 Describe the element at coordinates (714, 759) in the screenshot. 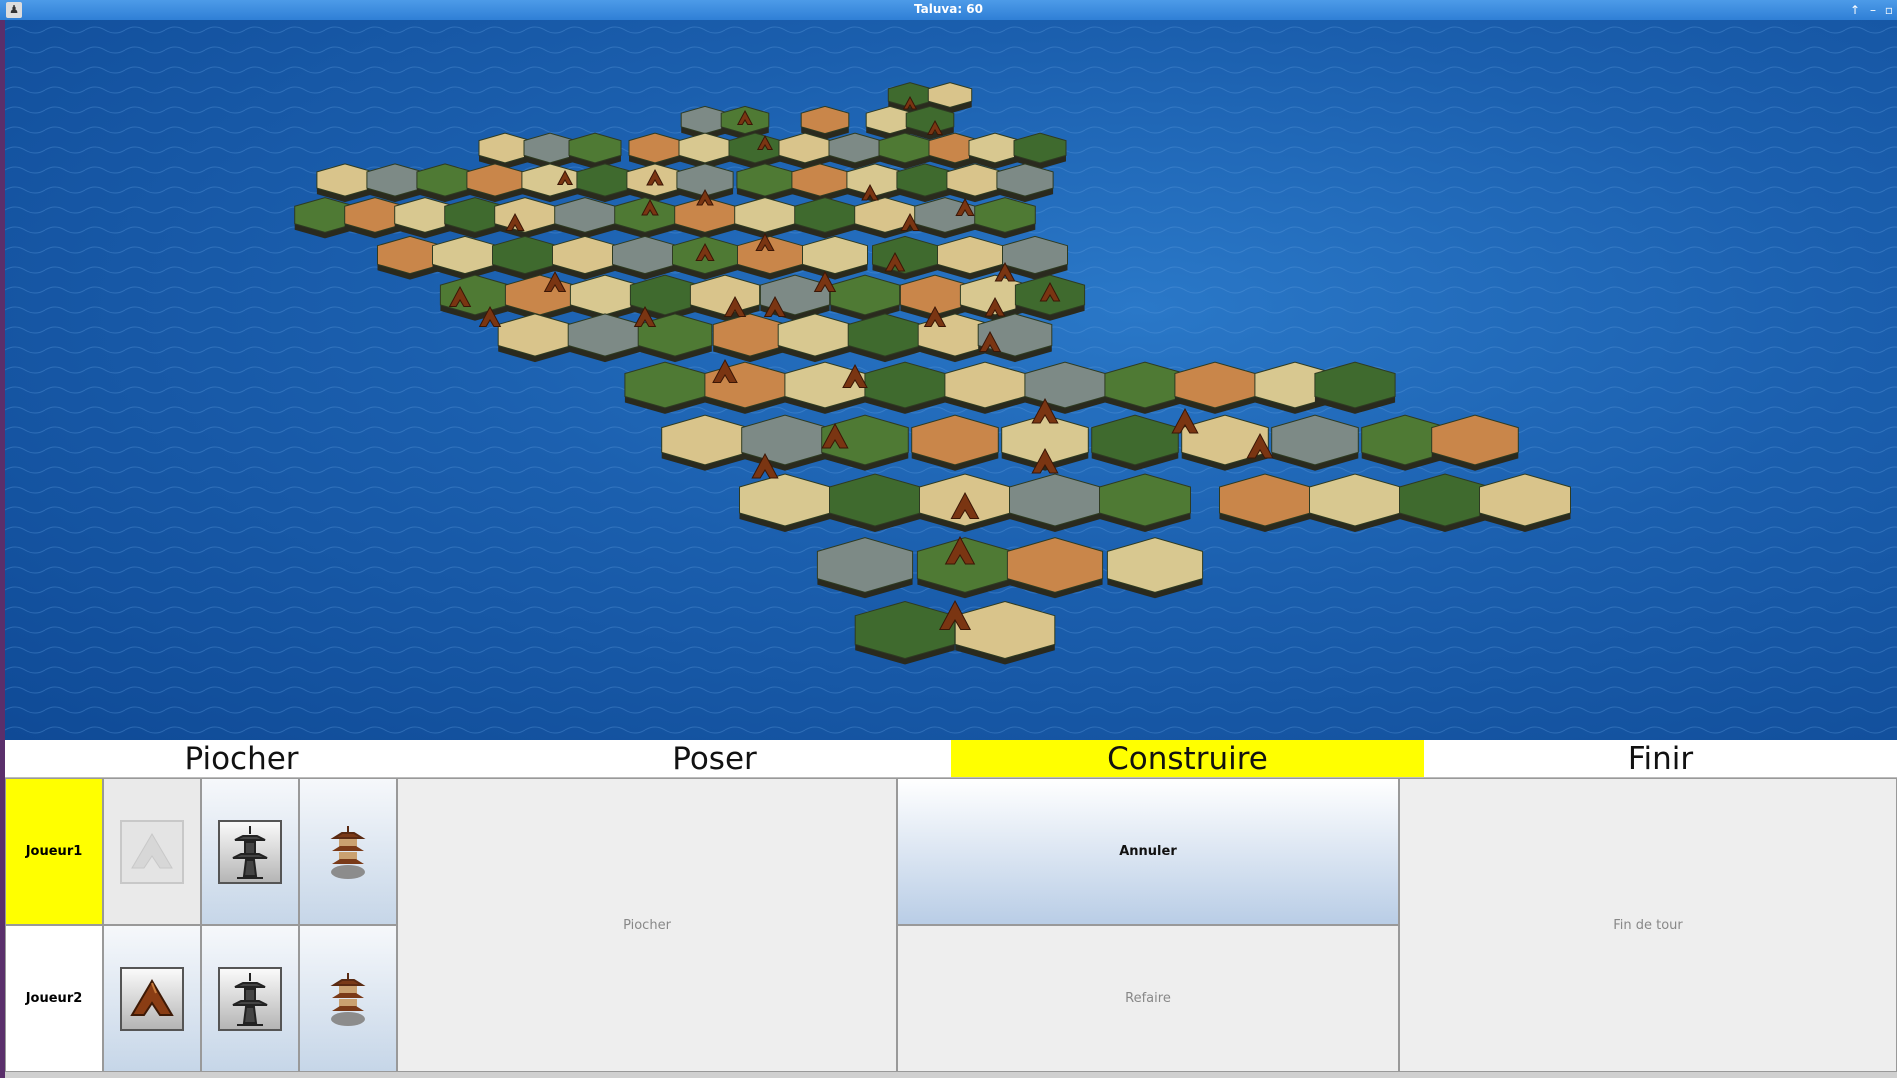

I see `phase-poser: Poser` at that location.